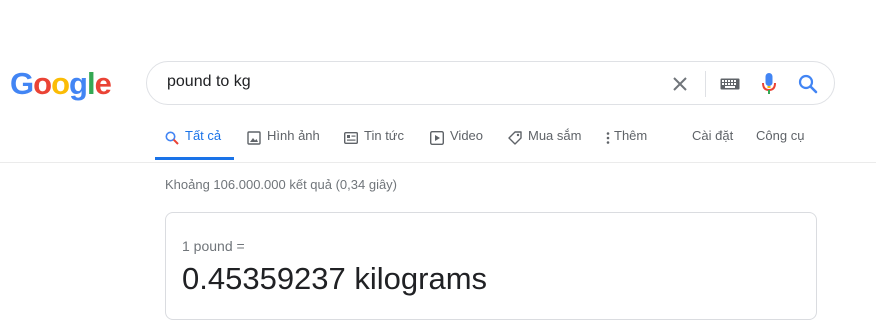 This screenshot has height=327, width=876. I want to click on more-vert-icon, so click(608, 138).